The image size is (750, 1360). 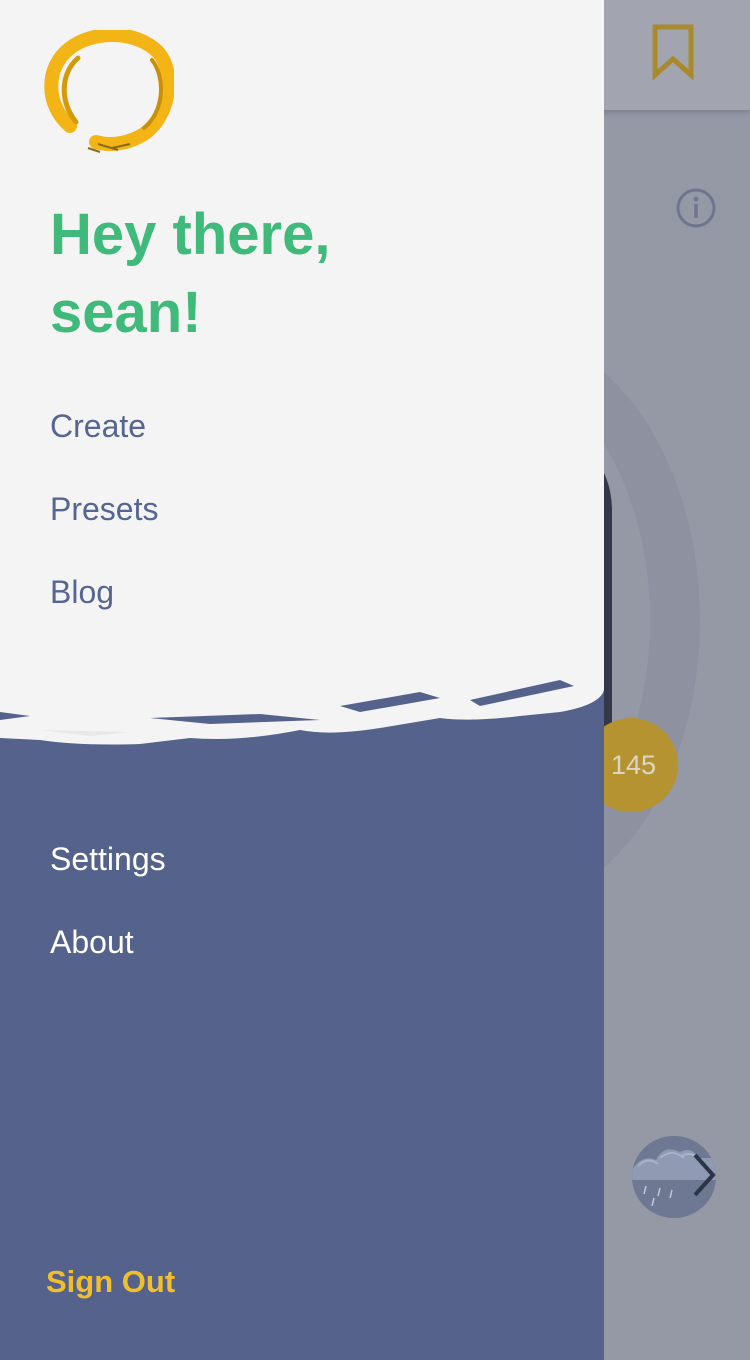 I want to click on greeting-line-1: Hey there,, so click(x=190, y=234).